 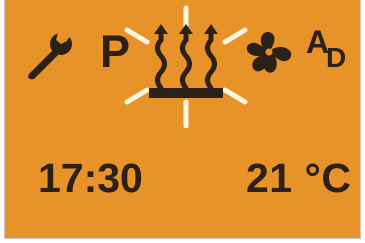 What do you see at coordinates (299, 178) in the screenshot?
I see `temperature-readout: 21 °C` at bounding box center [299, 178].